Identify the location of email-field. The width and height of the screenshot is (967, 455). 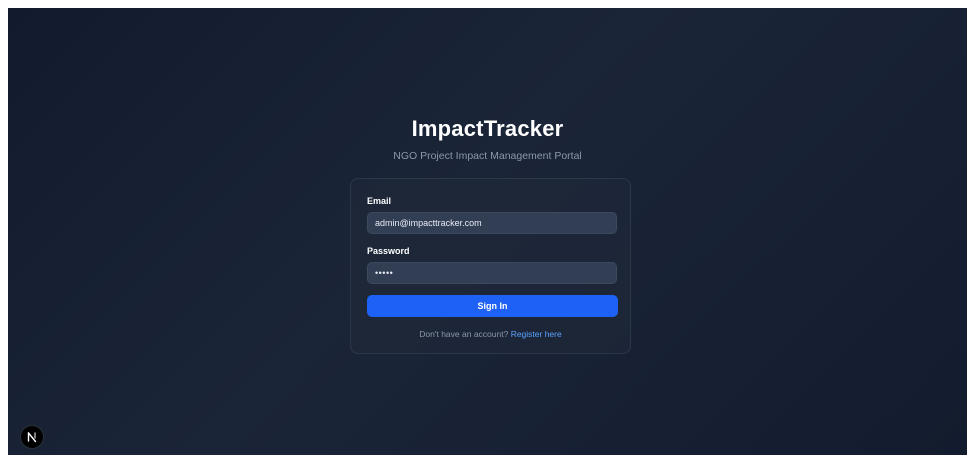
(492, 223).